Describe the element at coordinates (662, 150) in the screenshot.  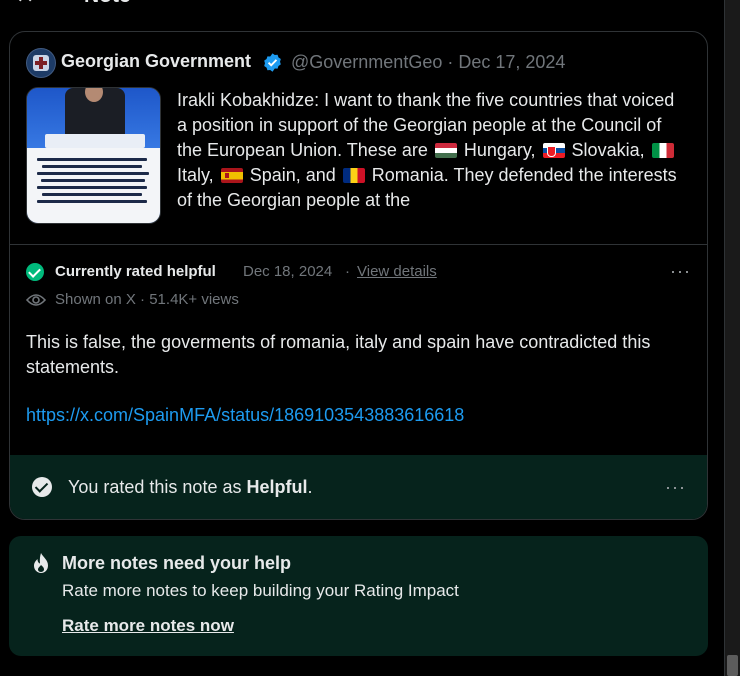
I see `italy-flag-icon` at that location.